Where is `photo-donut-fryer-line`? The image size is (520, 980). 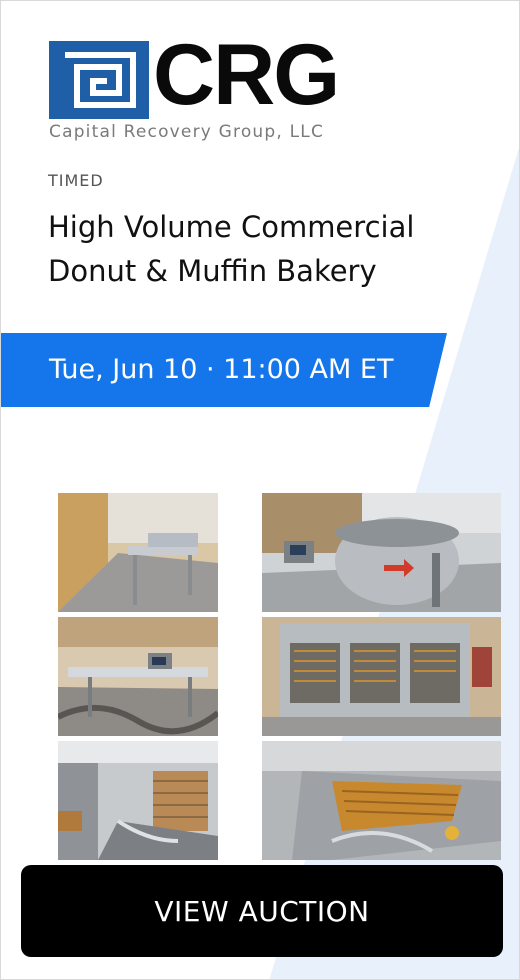 photo-donut-fryer-line is located at coordinates (138, 800).